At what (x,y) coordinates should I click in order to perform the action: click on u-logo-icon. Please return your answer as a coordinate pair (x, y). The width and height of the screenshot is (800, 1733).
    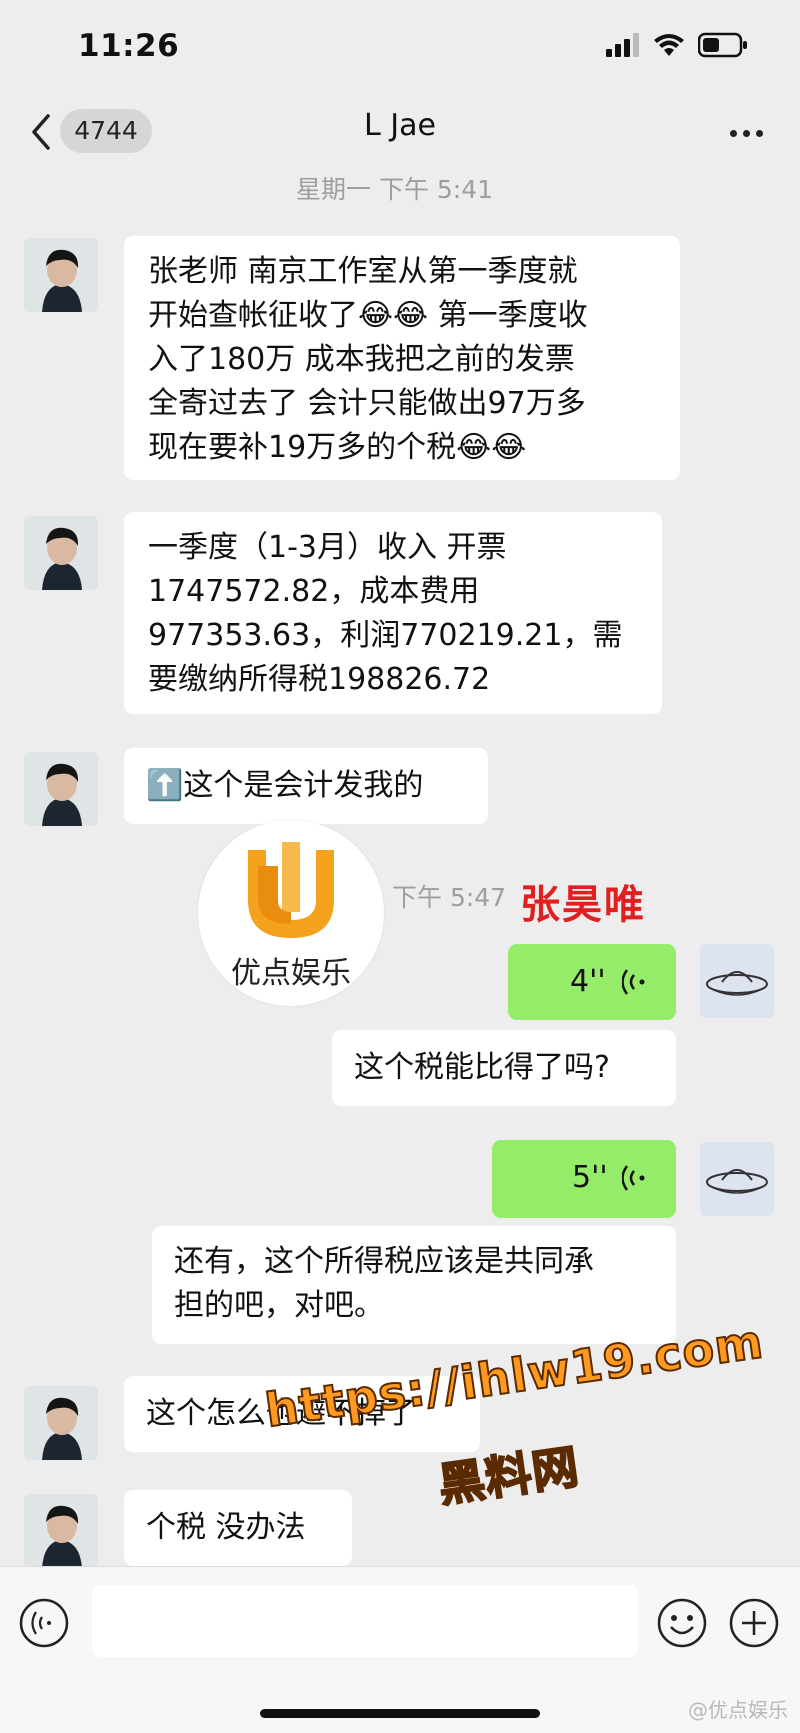
    Looking at the image, I should click on (291, 890).